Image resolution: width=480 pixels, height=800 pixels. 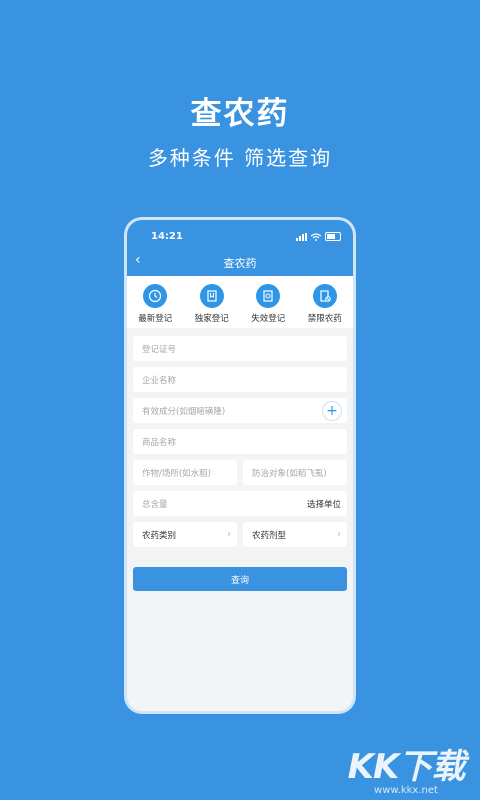 I want to click on battery-icon, so click(x=333, y=236).